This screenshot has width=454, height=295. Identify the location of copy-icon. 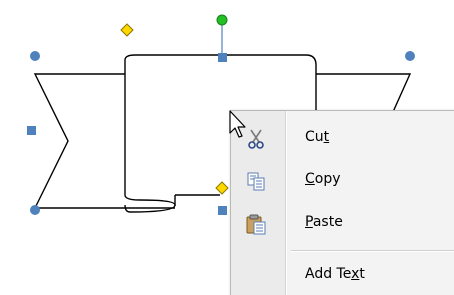
(256, 181).